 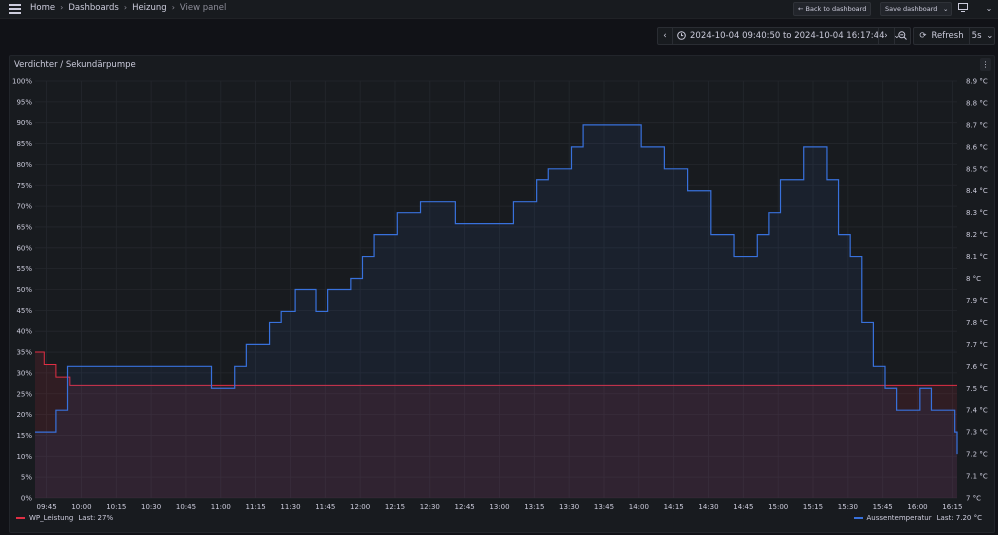 What do you see at coordinates (24, 165) in the screenshot?
I see `y-left-tick-label: 80%` at bounding box center [24, 165].